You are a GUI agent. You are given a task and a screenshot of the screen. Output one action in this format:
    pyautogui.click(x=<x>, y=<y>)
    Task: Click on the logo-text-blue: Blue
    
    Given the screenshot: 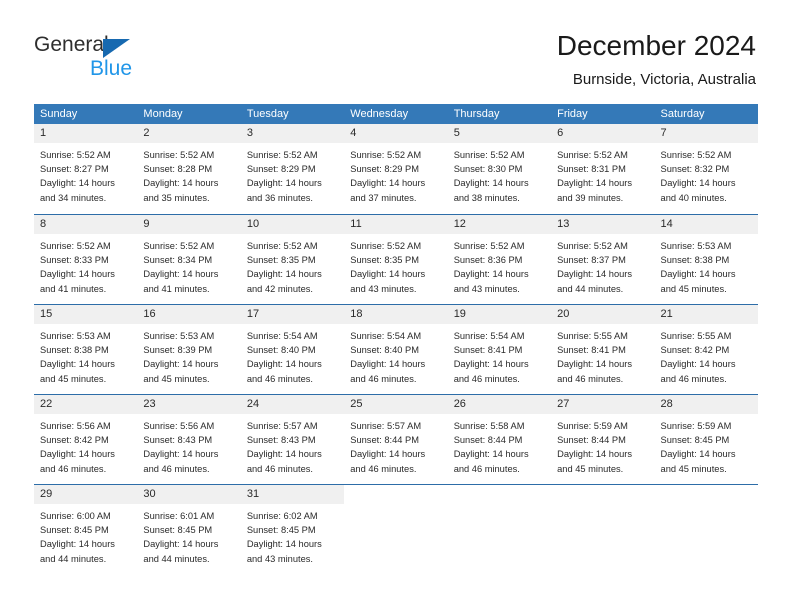 What is the action you would take?
    pyautogui.click(x=111, y=68)
    